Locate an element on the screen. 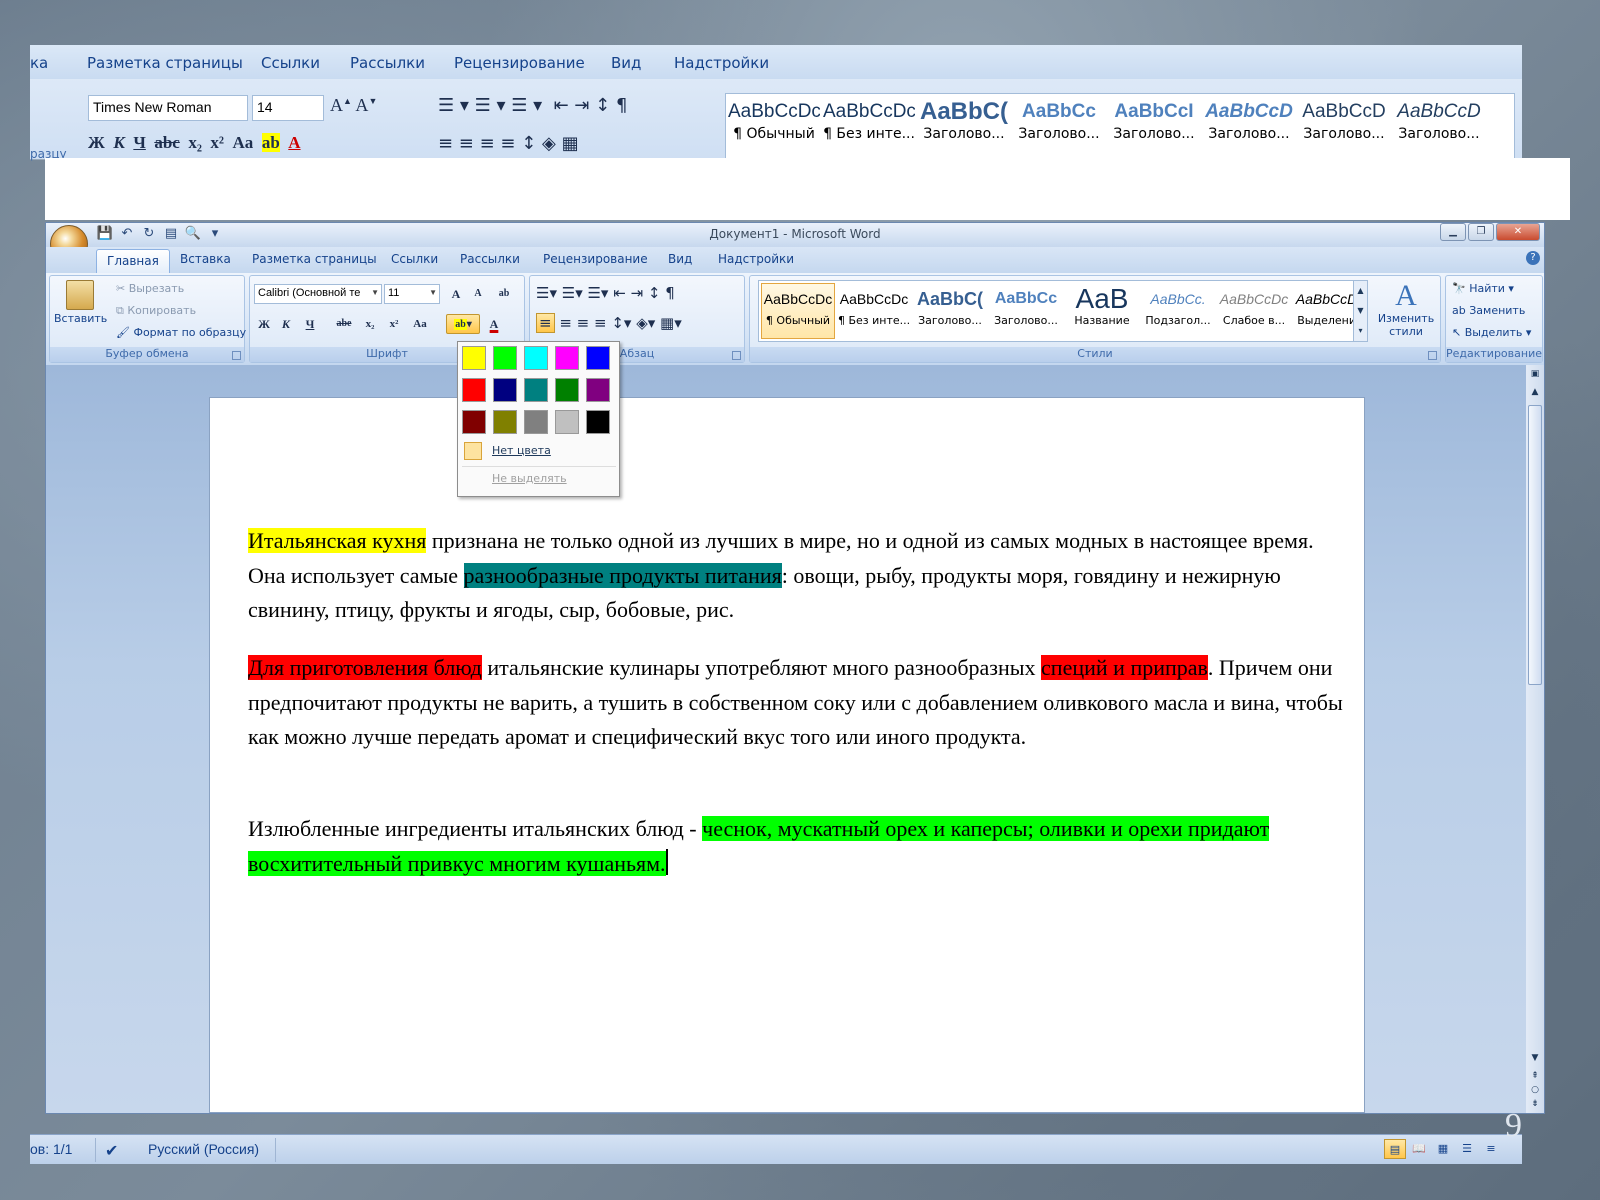 The height and width of the screenshot is (1200, 1600). browse-object-icon: ○ is located at coordinates (1535, 1092).